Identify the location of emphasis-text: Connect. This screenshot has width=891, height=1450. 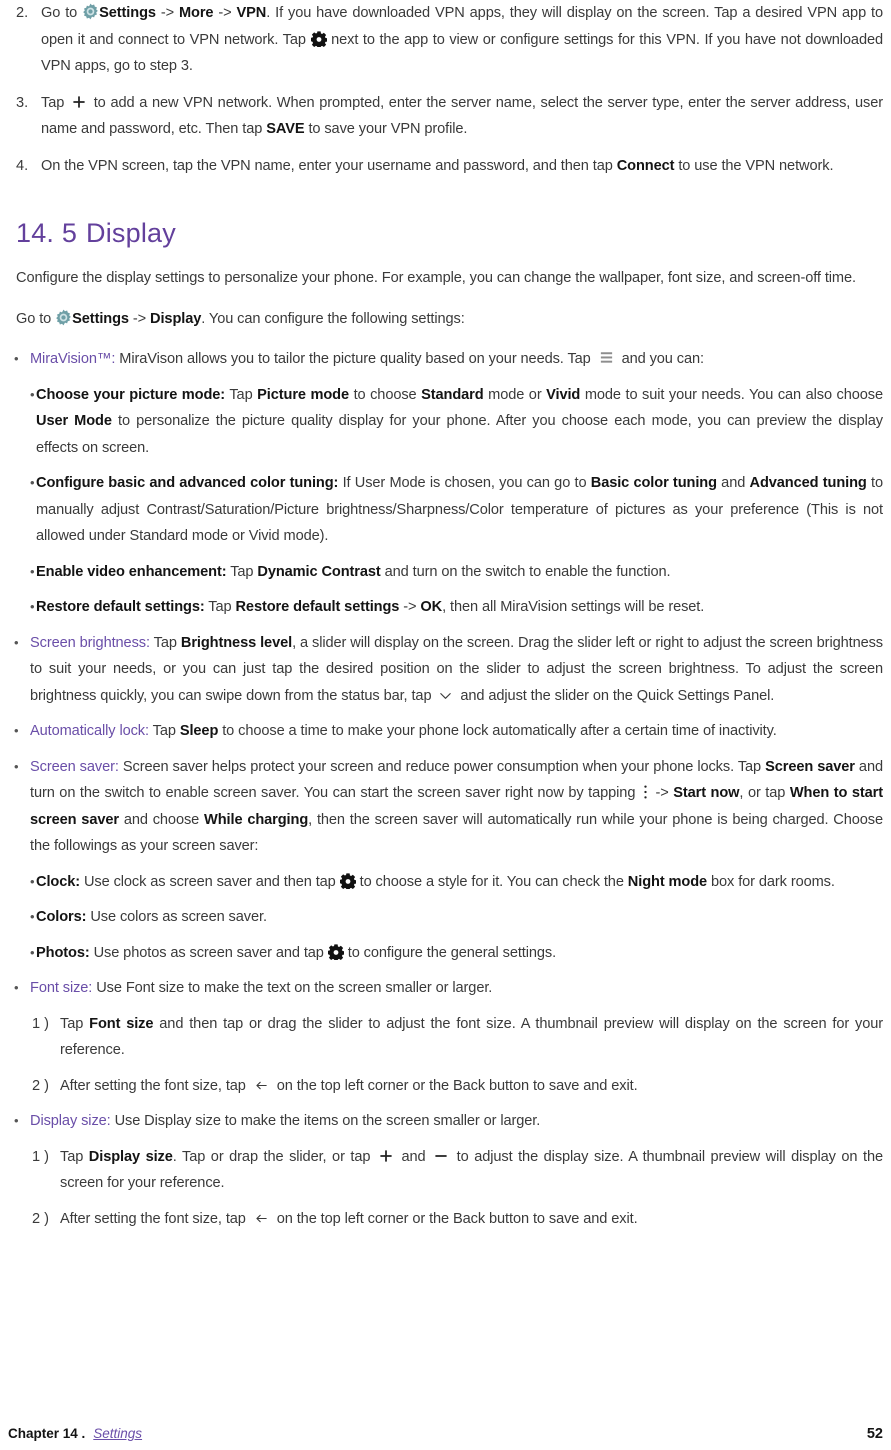
(645, 165).